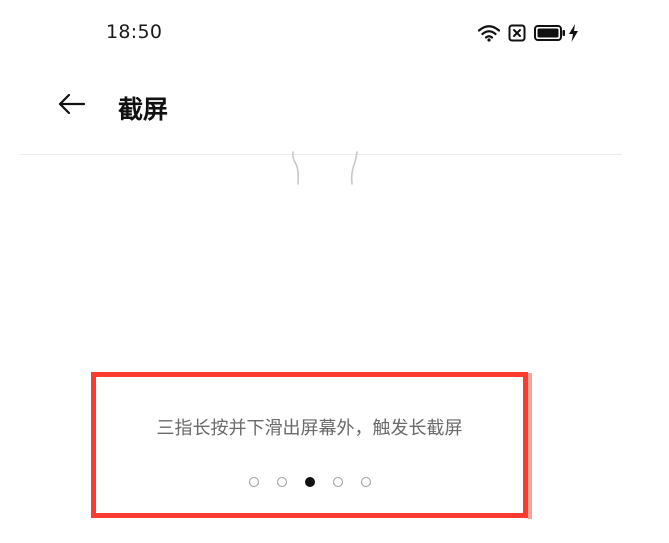  I want to click on page-header: 截屏, so click(334, 104).